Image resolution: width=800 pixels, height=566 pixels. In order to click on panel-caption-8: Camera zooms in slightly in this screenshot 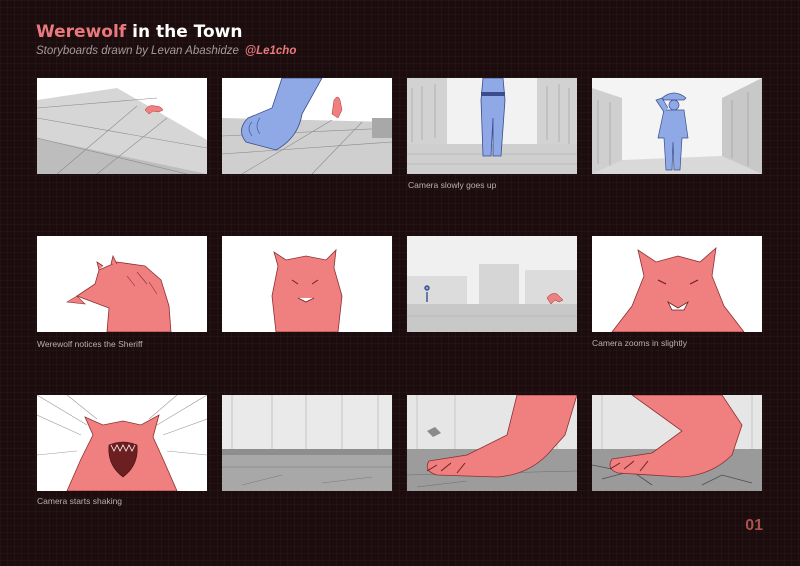, I will do `click(639, 343)`.